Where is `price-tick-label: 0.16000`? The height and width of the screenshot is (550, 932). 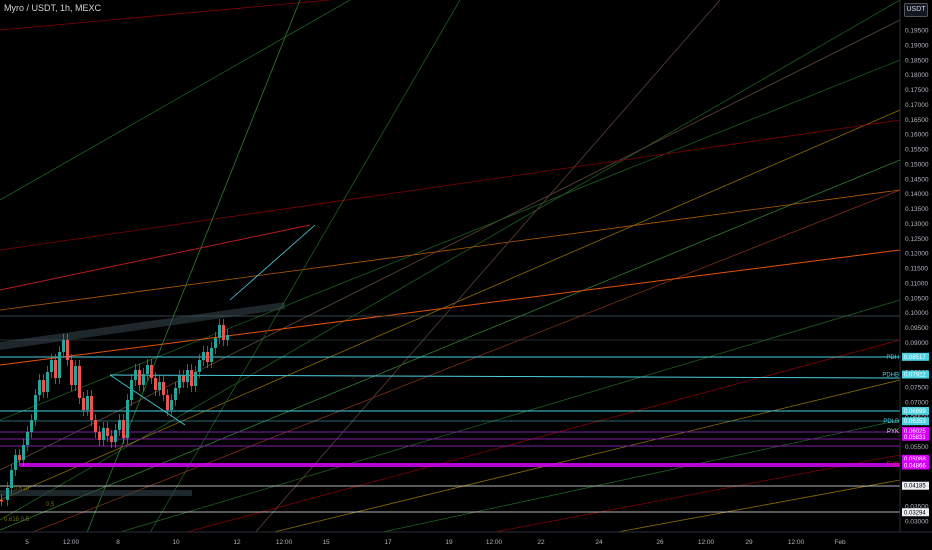
price-tick-label: 0.16000 is located at coordinates (917, 135).